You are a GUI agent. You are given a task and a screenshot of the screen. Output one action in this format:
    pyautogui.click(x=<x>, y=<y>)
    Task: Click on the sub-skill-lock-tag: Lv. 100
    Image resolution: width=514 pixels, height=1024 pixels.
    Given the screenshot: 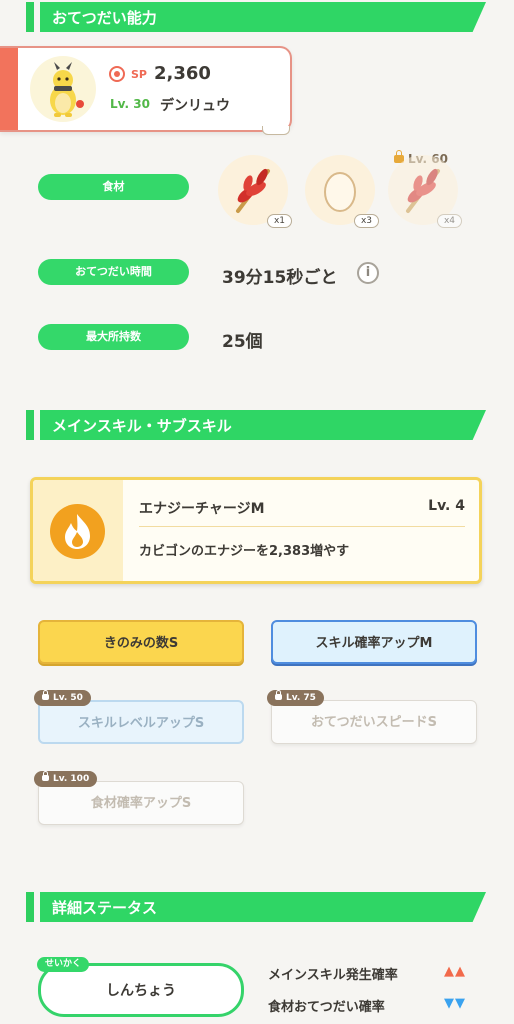 What is the action you would take?
    pyautogui.click(x=66, y=779)
    